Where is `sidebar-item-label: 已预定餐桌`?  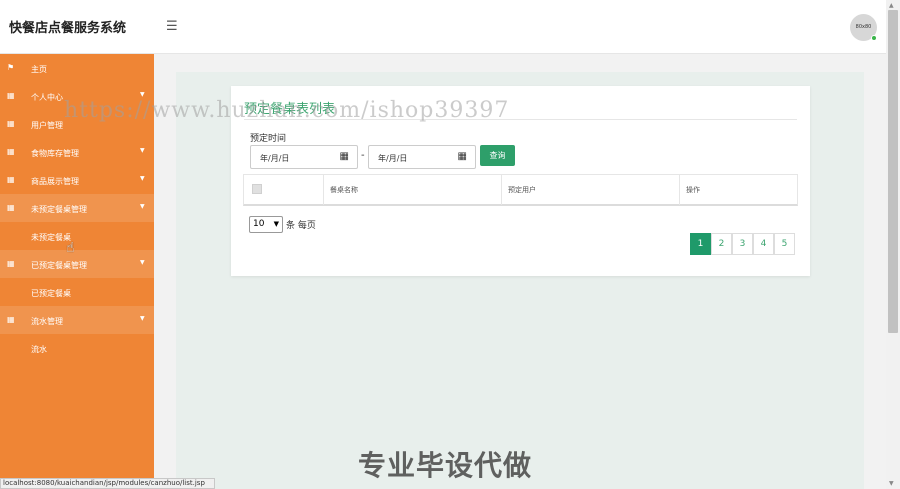 sidebar-item-label: 已预定餐桌 is located at coordinates (51, 293).